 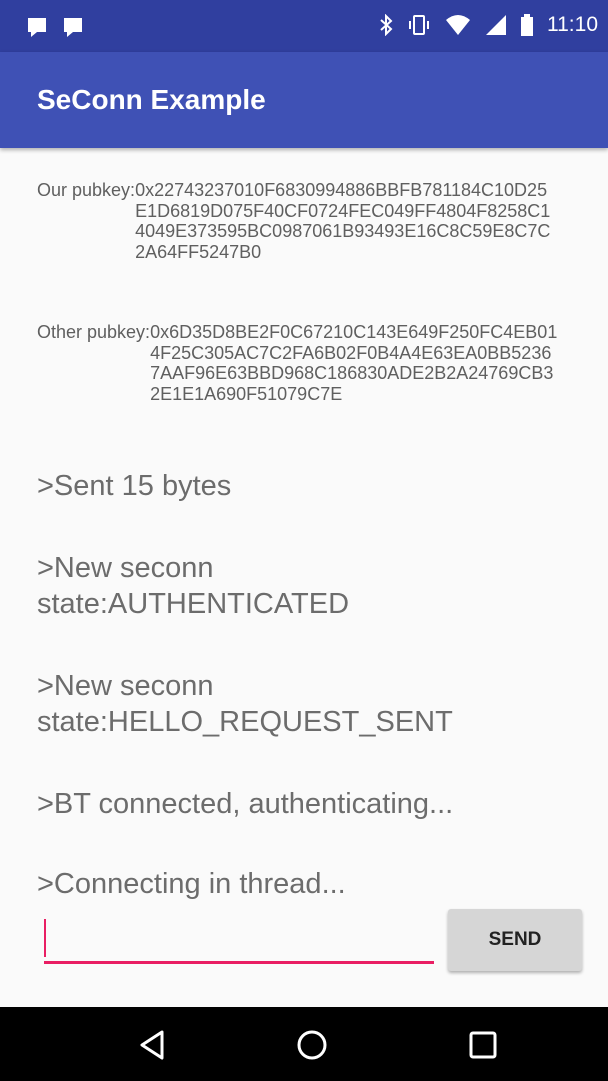 I want to click on notification-icons, so click(x=55, y=27).